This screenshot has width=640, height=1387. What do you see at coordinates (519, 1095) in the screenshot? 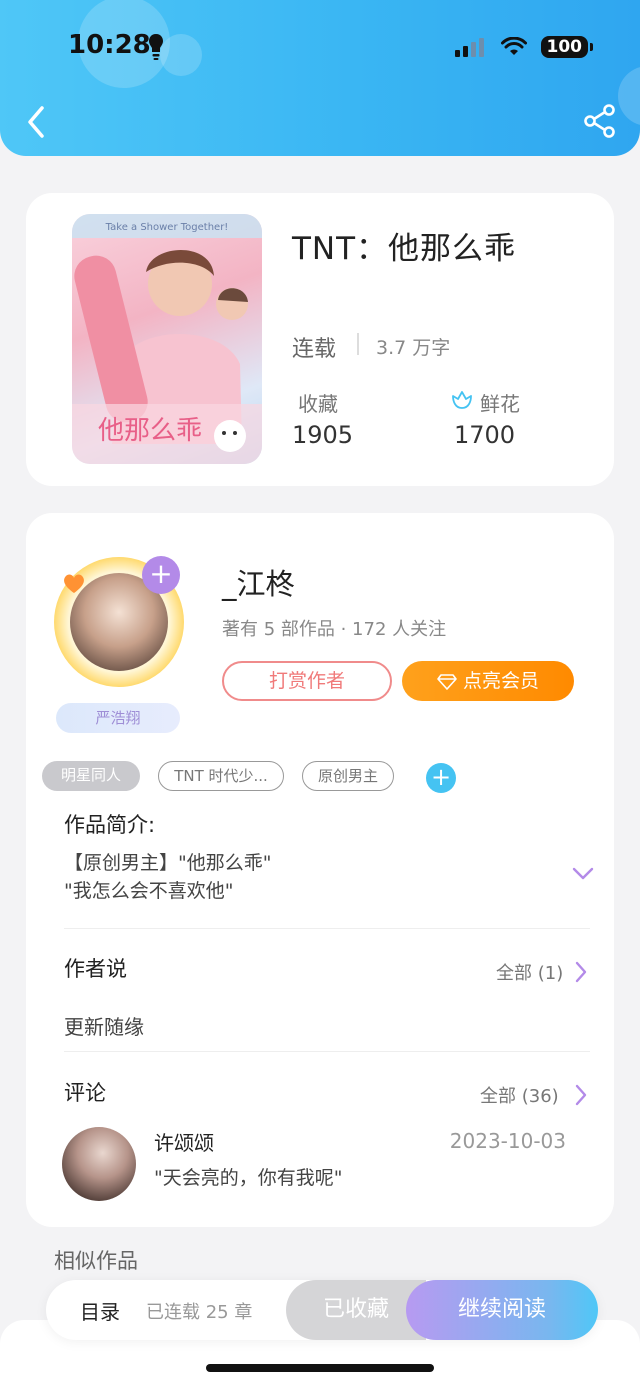
I see `comments-all-link: 全部 (36)` at bounding box center [519, 1095].